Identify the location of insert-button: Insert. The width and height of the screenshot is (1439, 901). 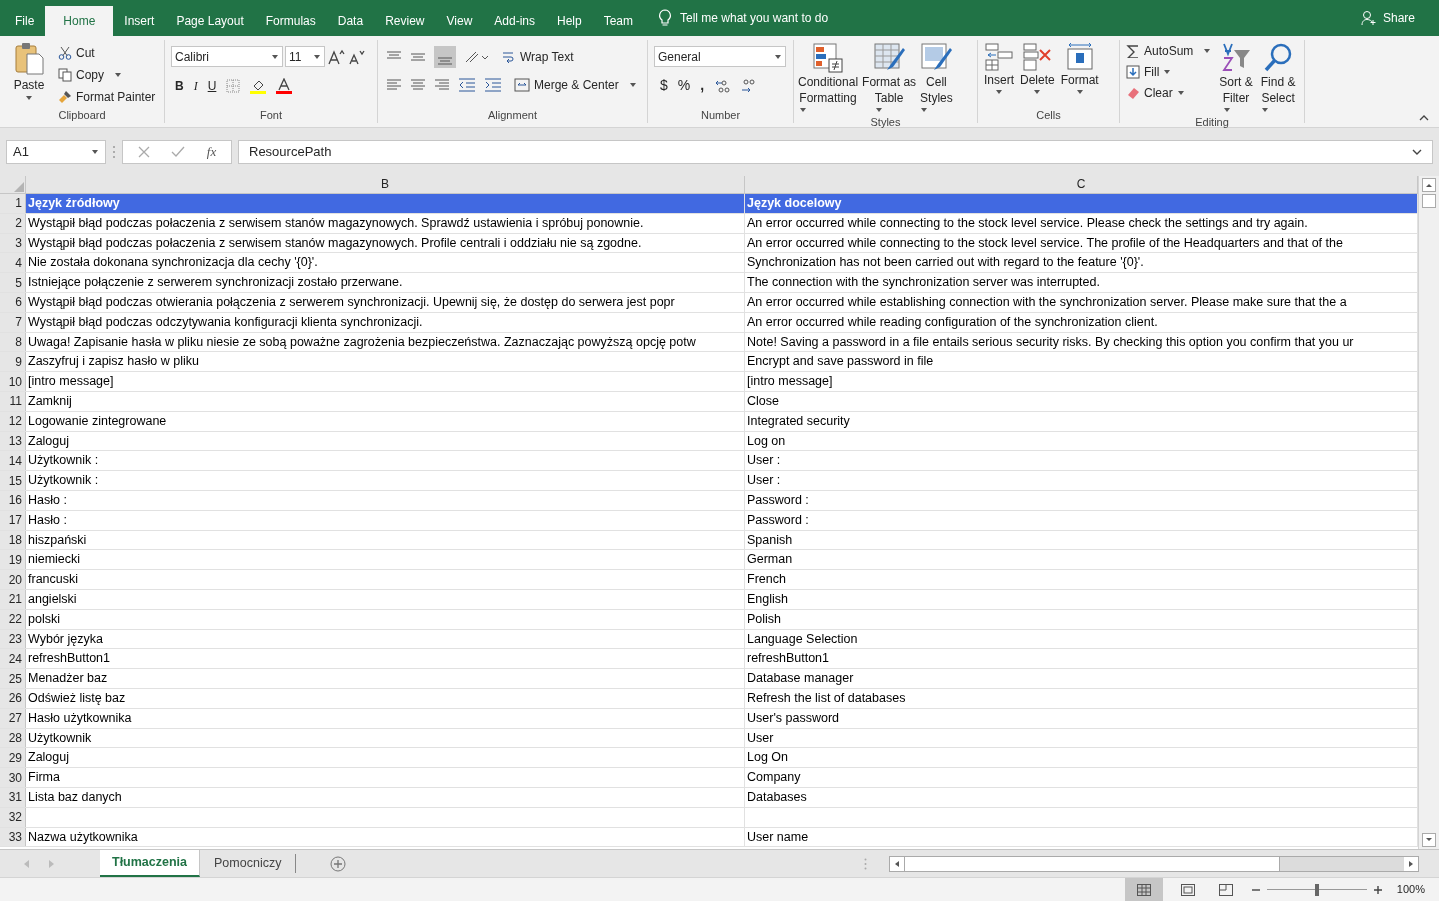
(999, 69).